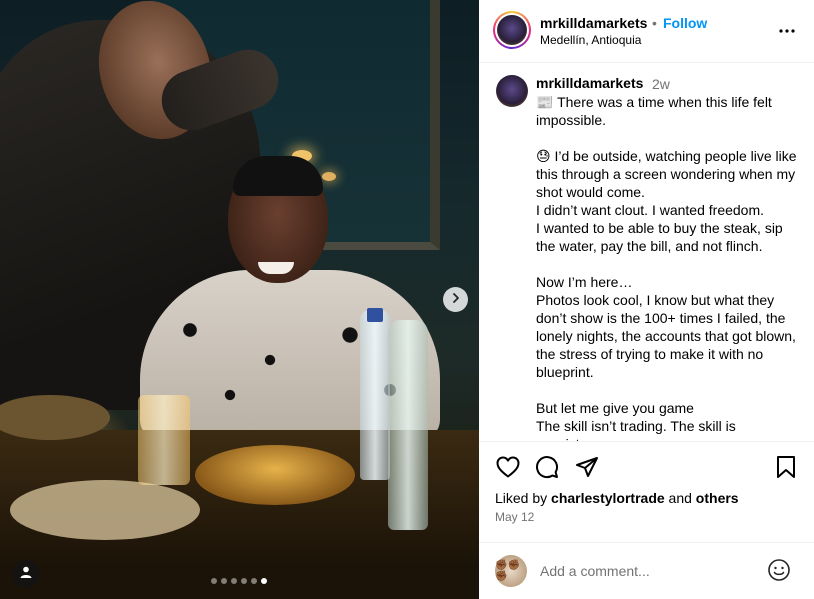  I want to click on share-button, so click(587, 469).